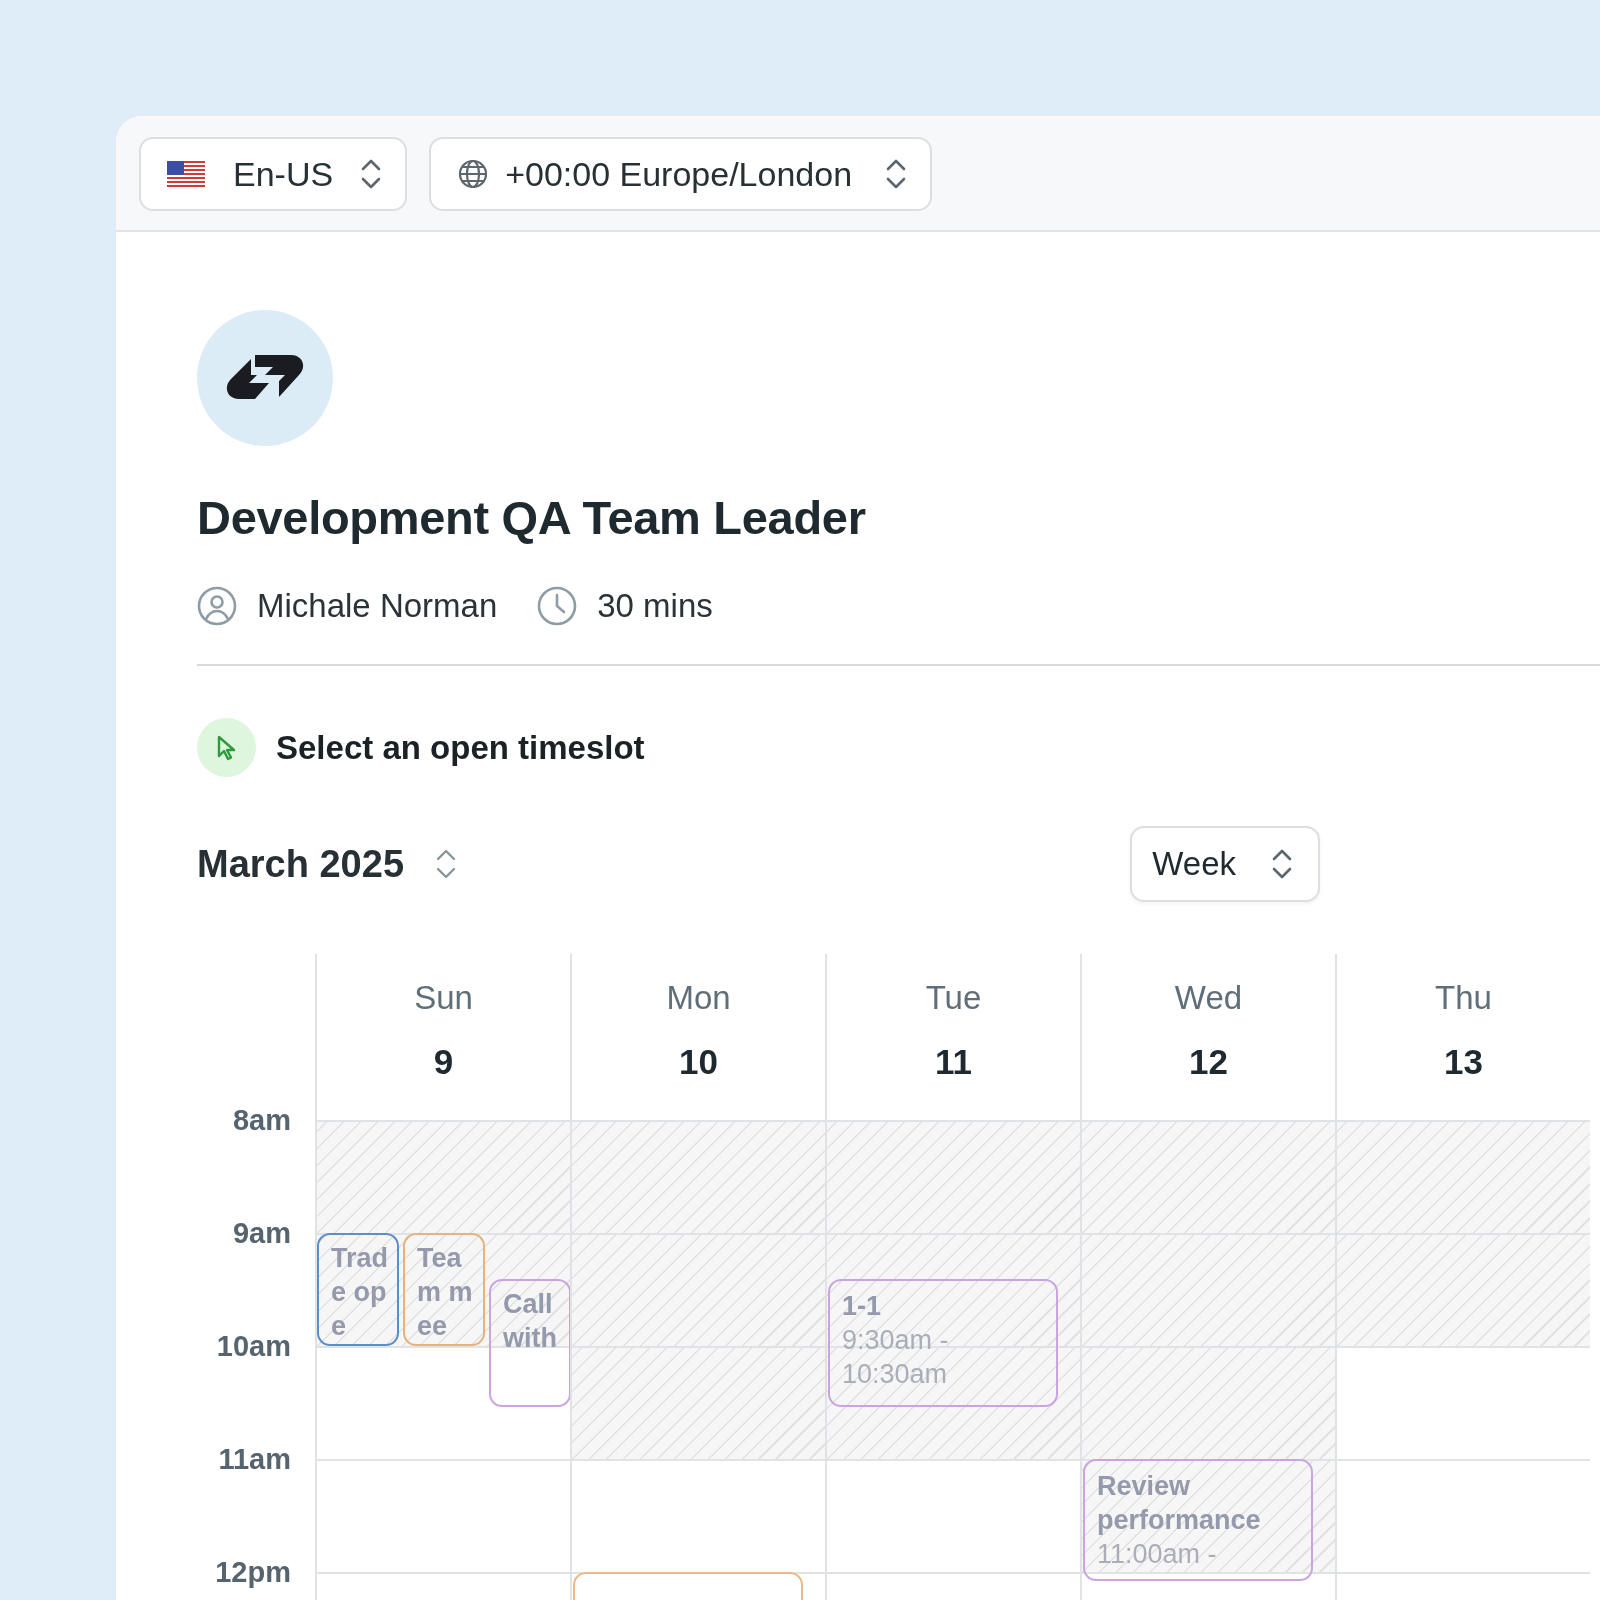  I want to click on prompt-text: Select an open timeslot, so click(460, 747).